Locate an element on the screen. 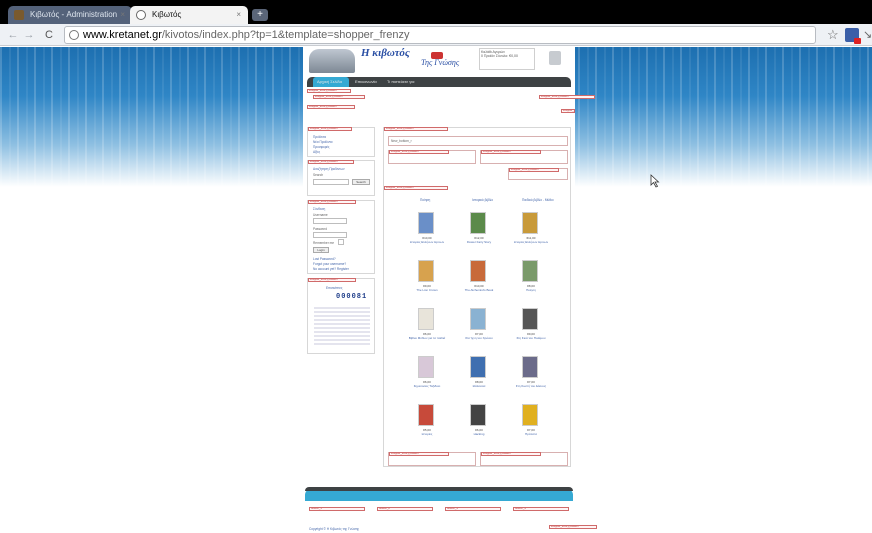 The width and height of the screenshot is (872, 533). wrench-icon: ↘ is located at coordinates (867, 34).